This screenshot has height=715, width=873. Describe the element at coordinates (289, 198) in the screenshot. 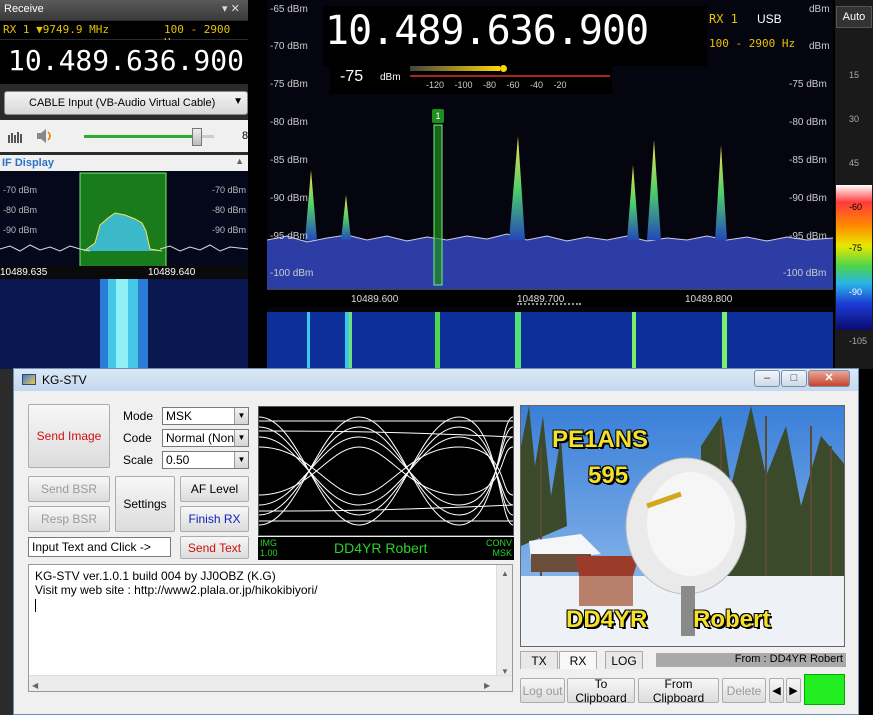

I see `dbm-label: -90 dBm` at that location.